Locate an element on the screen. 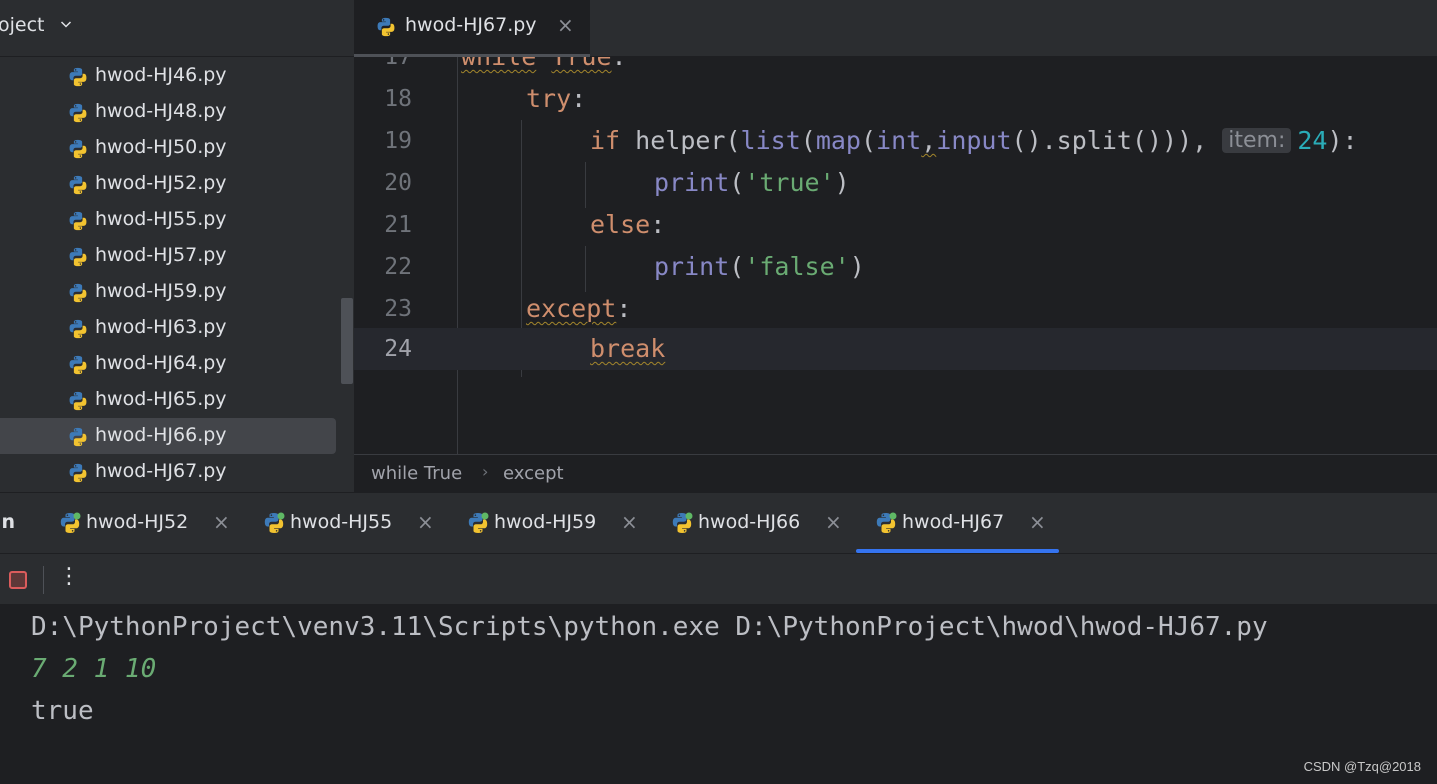 The image size is (1437, 784). tree-item-label: hwod-HJ46.py is located at coordinates (161, 75).